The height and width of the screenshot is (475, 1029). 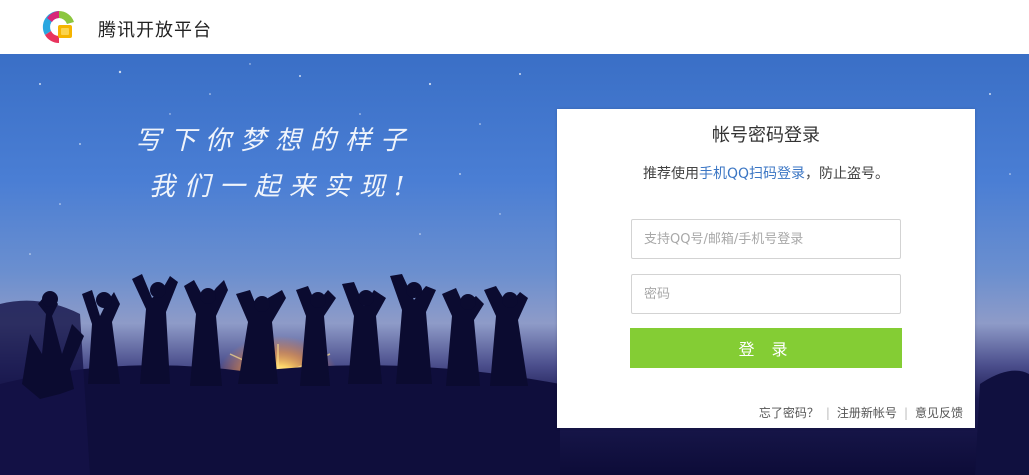 I want to click on forgot-password-link: 忘了密码？, so click(x=789, y=413).